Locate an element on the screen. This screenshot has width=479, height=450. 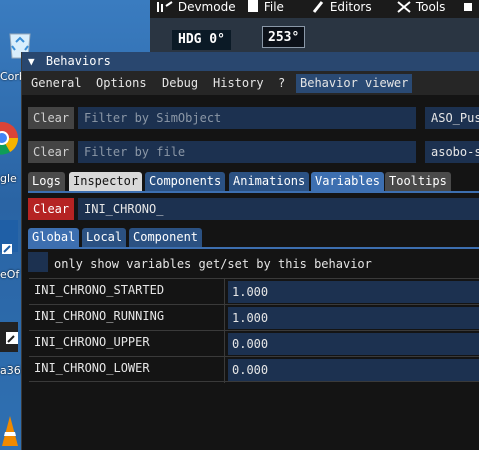
media-file-icon is located at coordinates (10, 338).